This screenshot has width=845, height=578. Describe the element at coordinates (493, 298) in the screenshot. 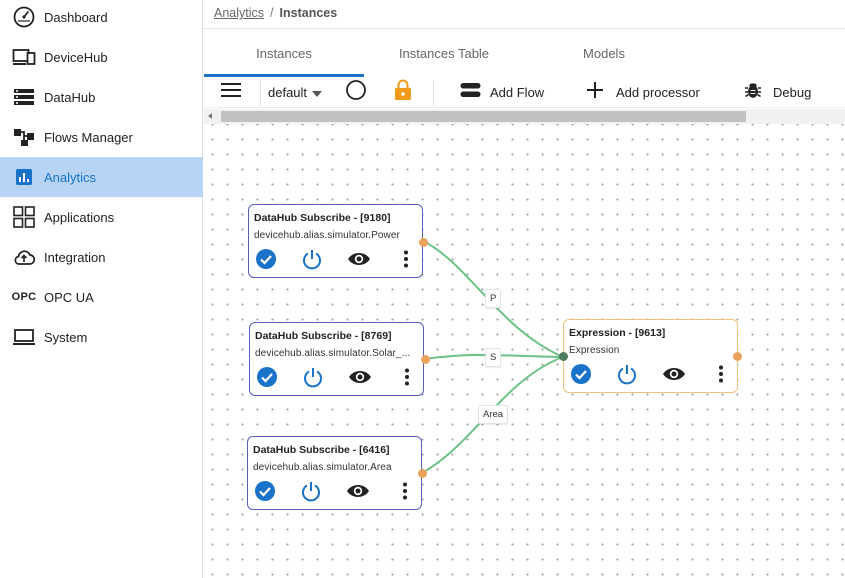

I see `wire-label-p: P` at that location.